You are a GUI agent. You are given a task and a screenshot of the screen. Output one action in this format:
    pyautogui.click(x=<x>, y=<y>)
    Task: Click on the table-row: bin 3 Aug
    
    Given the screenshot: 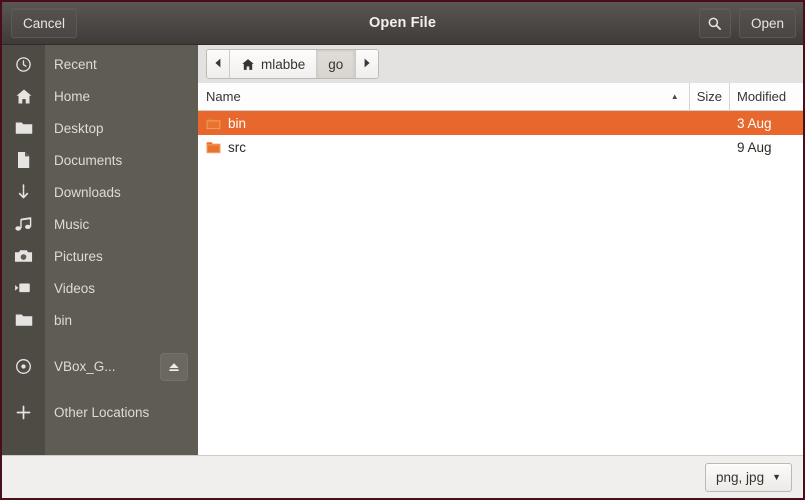 What is the action you would take?
    pyautogui.click(x=500, y=123)
    